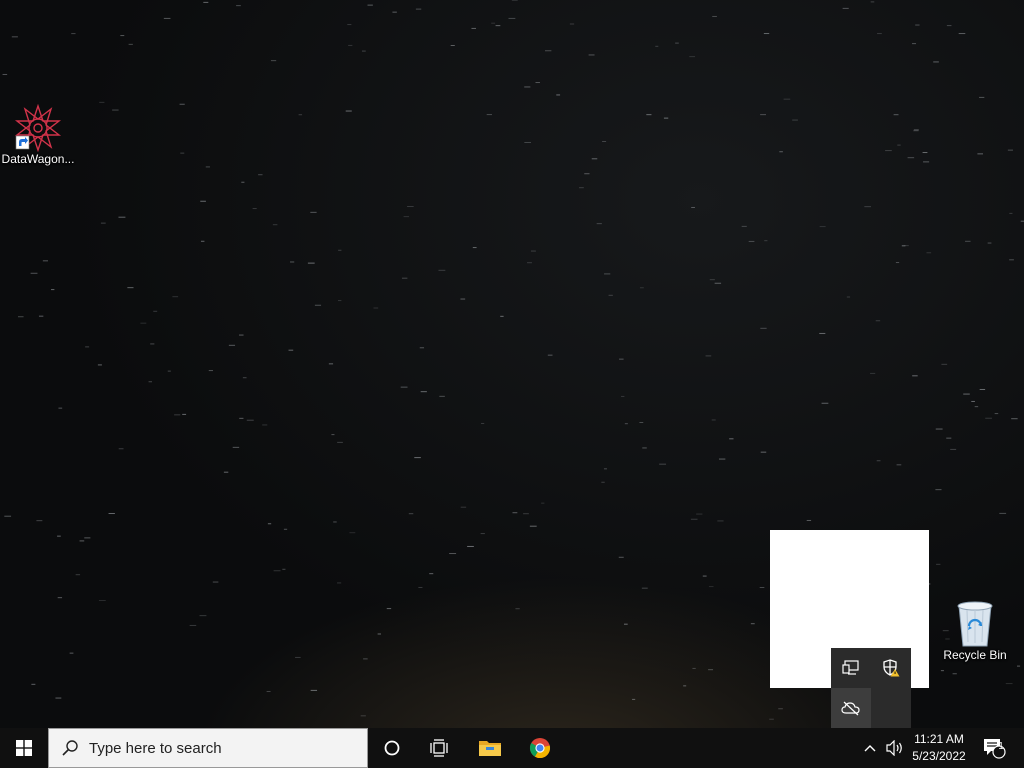  I want to click on file-explorer-button, so click(490, 748).